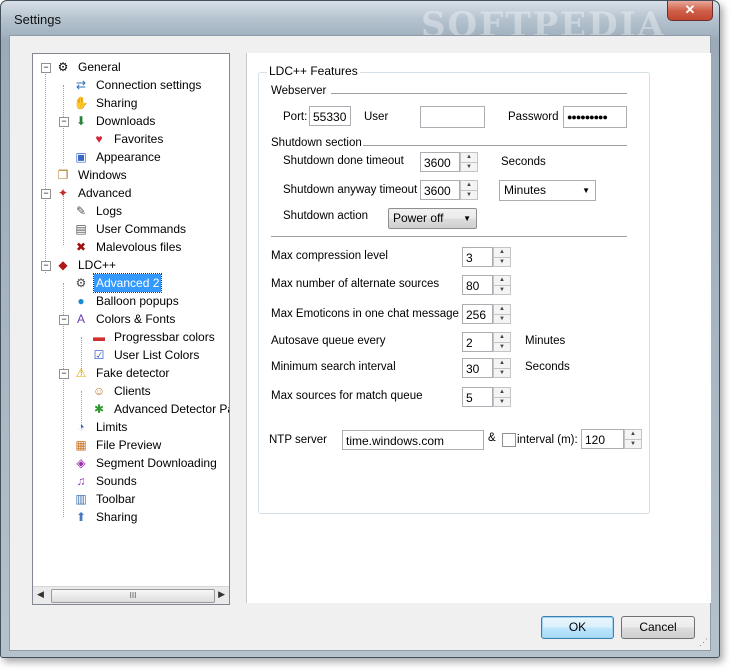 This screenshot has height=672, width=732. Describe the element at coordinates (703, 642) in the screenshot. I see `resize-grip-icon: ⋰` at that location.